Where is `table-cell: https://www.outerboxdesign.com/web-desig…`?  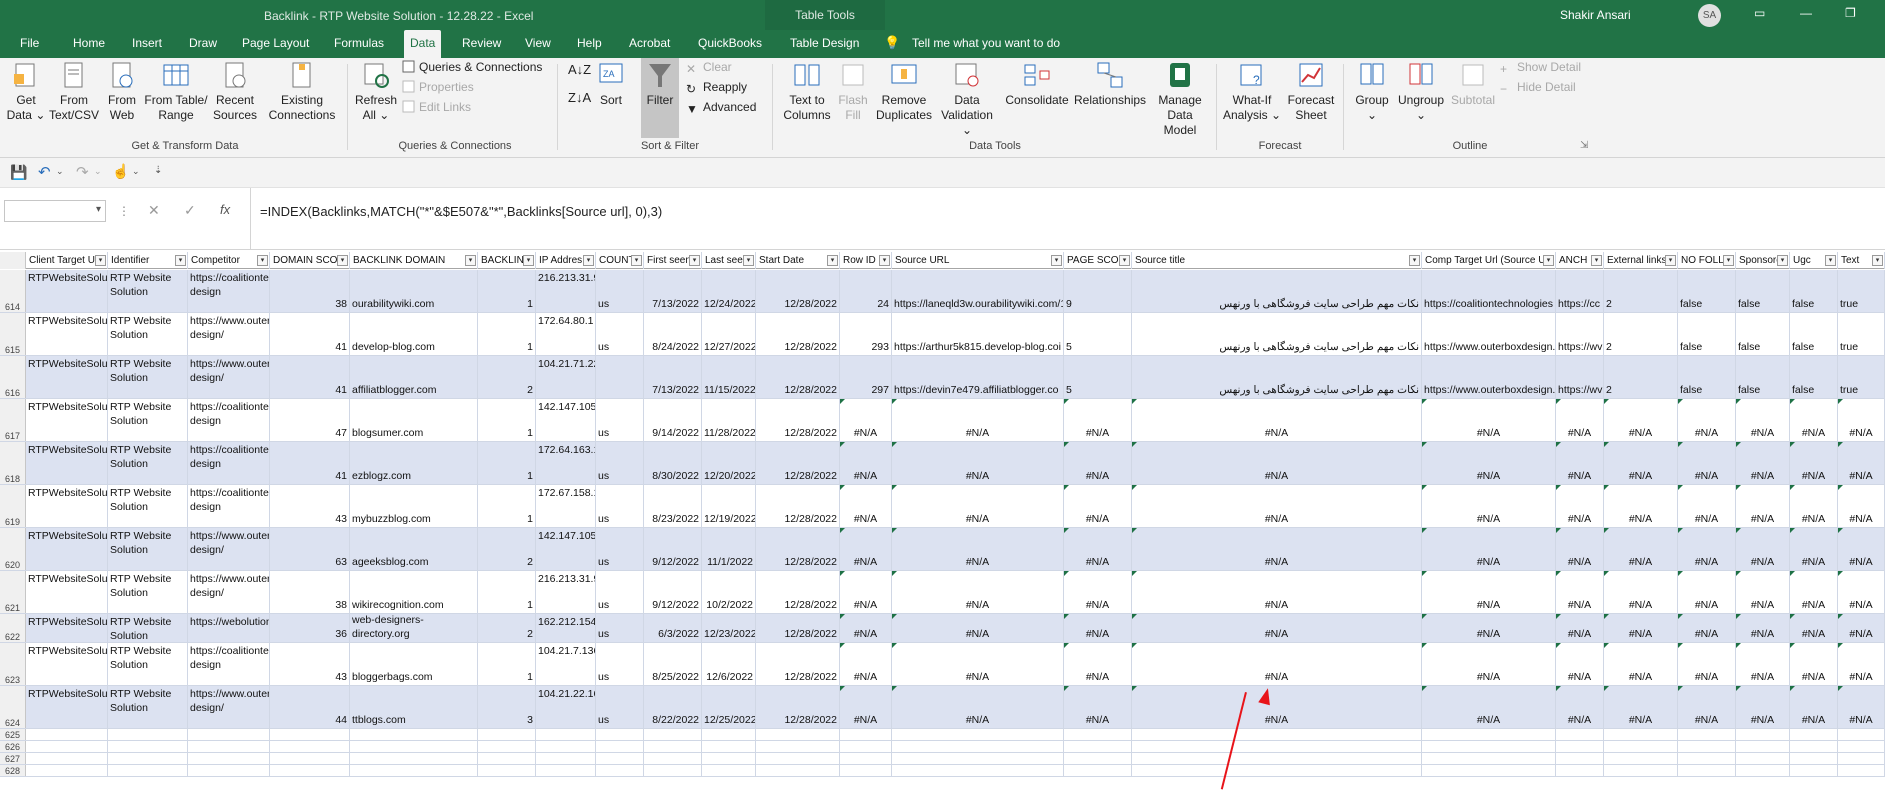 table-cell: https://www.outerboxdesign.com/web-desig… is located at coordinates (229, 707).